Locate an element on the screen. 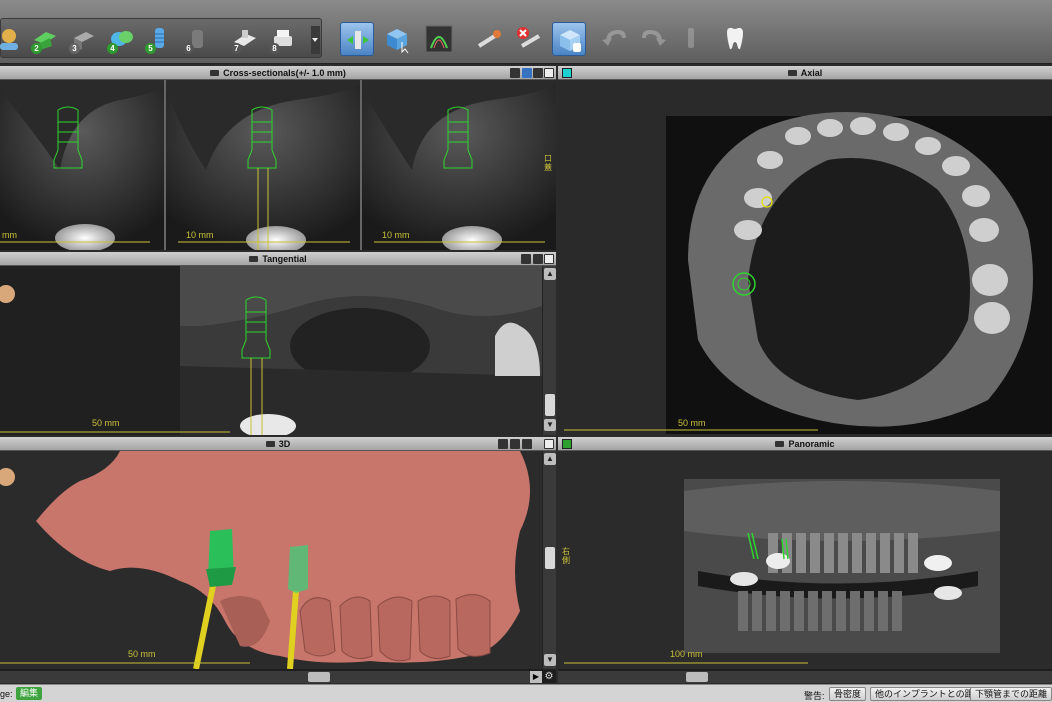 Image resolution: width=1052 pixels, height=702 pixels. implant-arrows-icon is located at coordinates (358, 40).